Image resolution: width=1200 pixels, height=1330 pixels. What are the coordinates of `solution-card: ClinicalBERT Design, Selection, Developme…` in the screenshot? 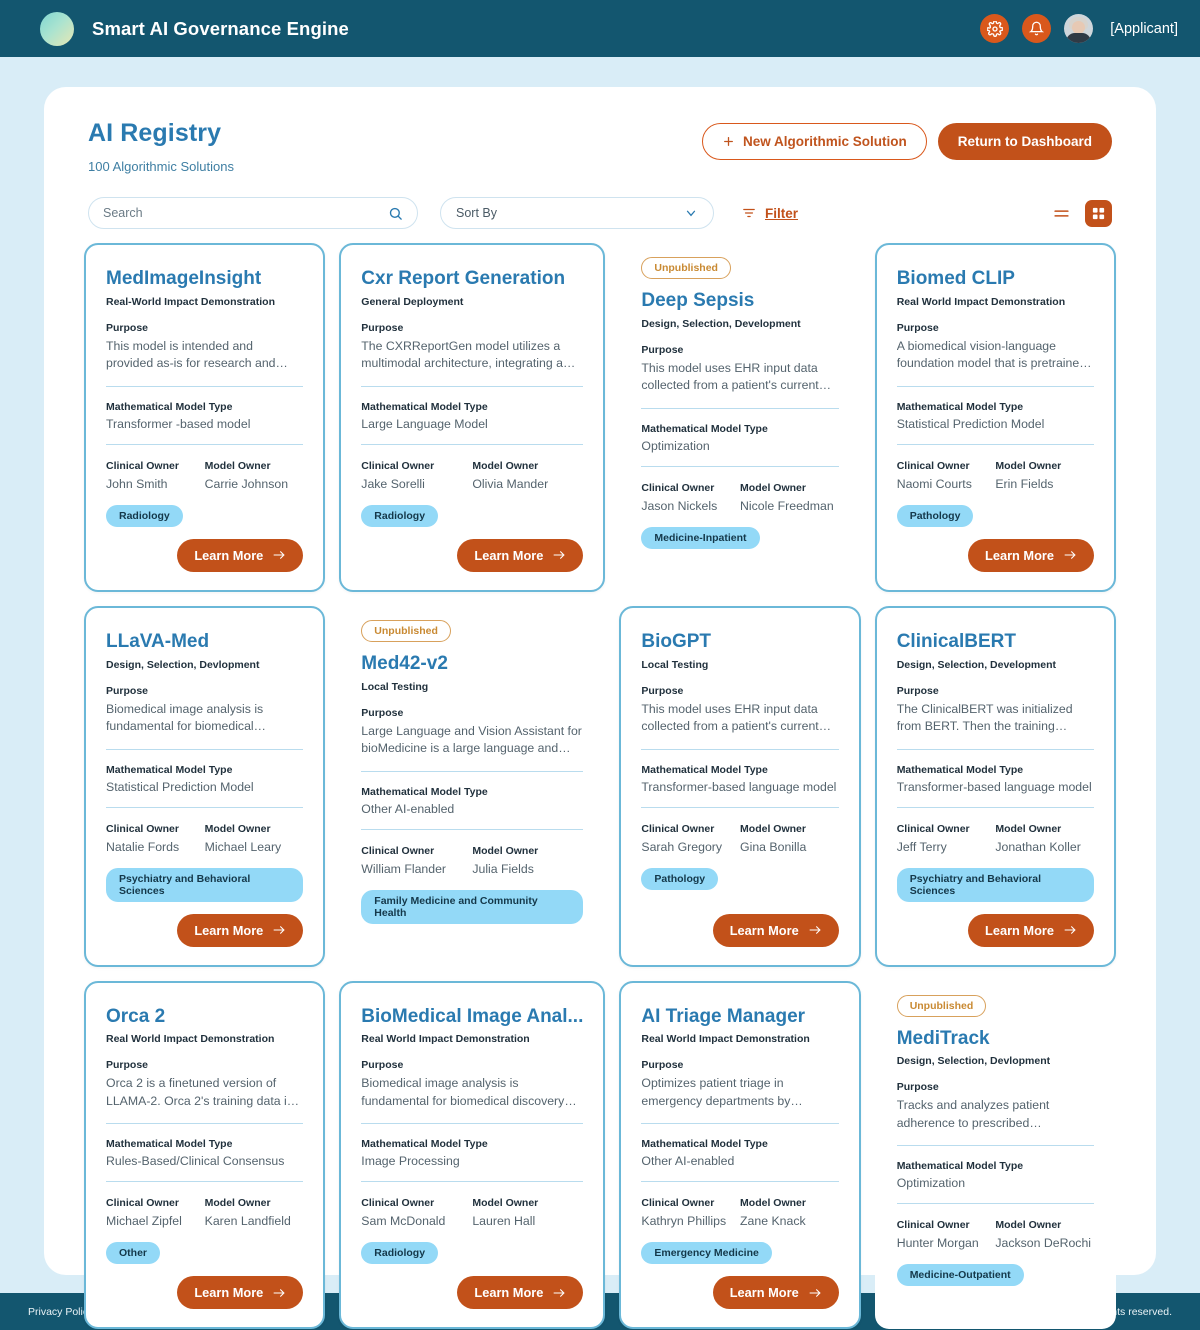 It's located at (995, 786).